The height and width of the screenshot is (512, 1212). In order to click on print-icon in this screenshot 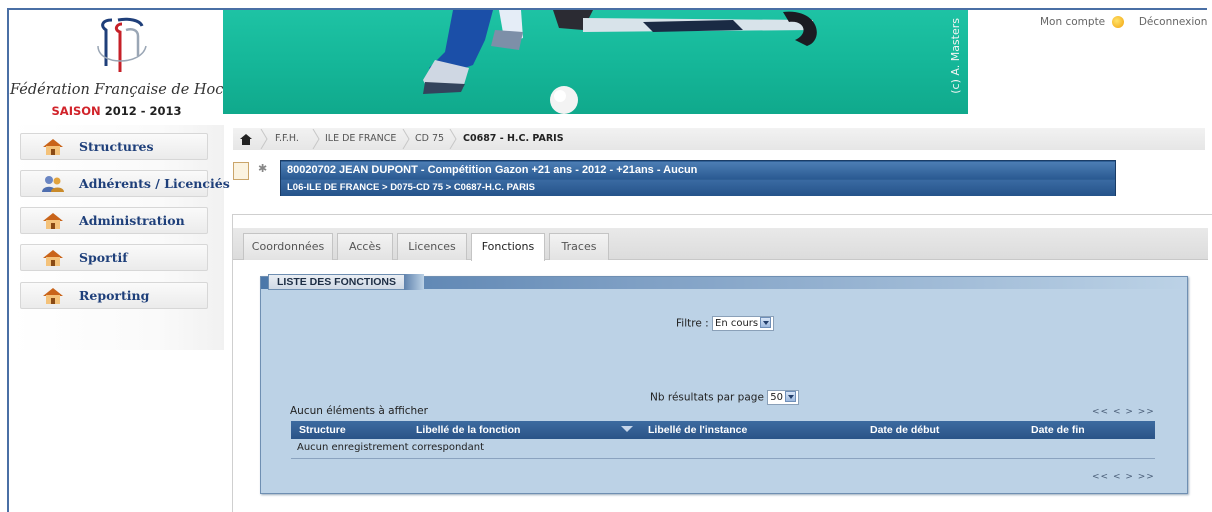, I will do `click(241, 171)`.